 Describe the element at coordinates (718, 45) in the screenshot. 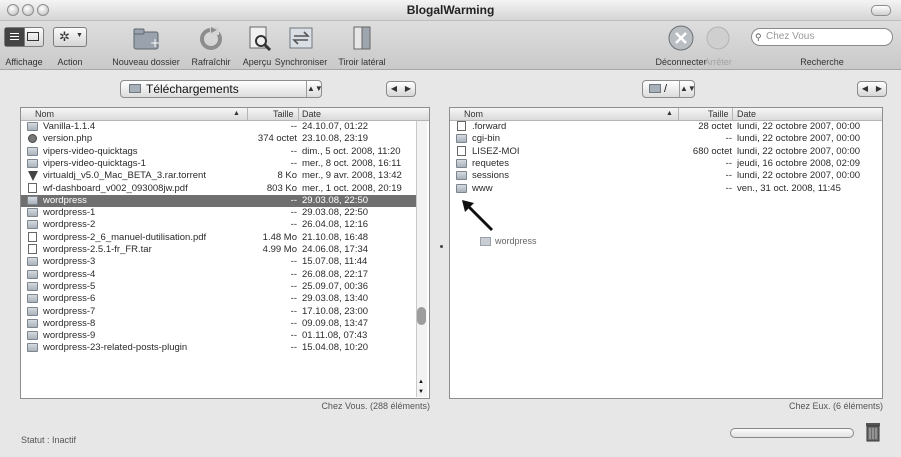

I see `stop-button: Arrêter` at that location.